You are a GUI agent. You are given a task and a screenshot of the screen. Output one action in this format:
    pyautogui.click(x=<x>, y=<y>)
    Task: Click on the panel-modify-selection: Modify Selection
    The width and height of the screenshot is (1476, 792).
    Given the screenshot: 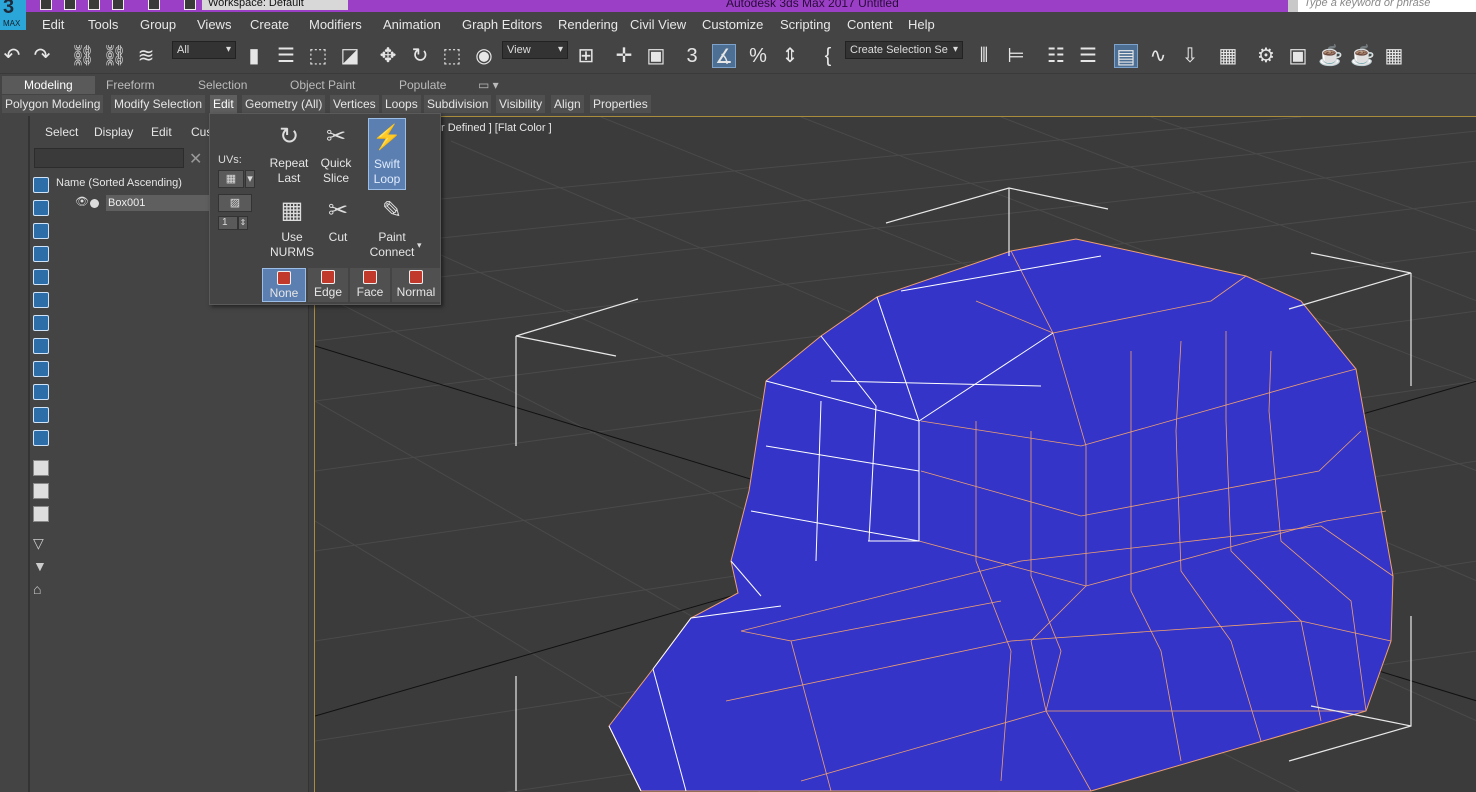 What is the action you would take?
    pyautogui.click(x=158, y=104)
    